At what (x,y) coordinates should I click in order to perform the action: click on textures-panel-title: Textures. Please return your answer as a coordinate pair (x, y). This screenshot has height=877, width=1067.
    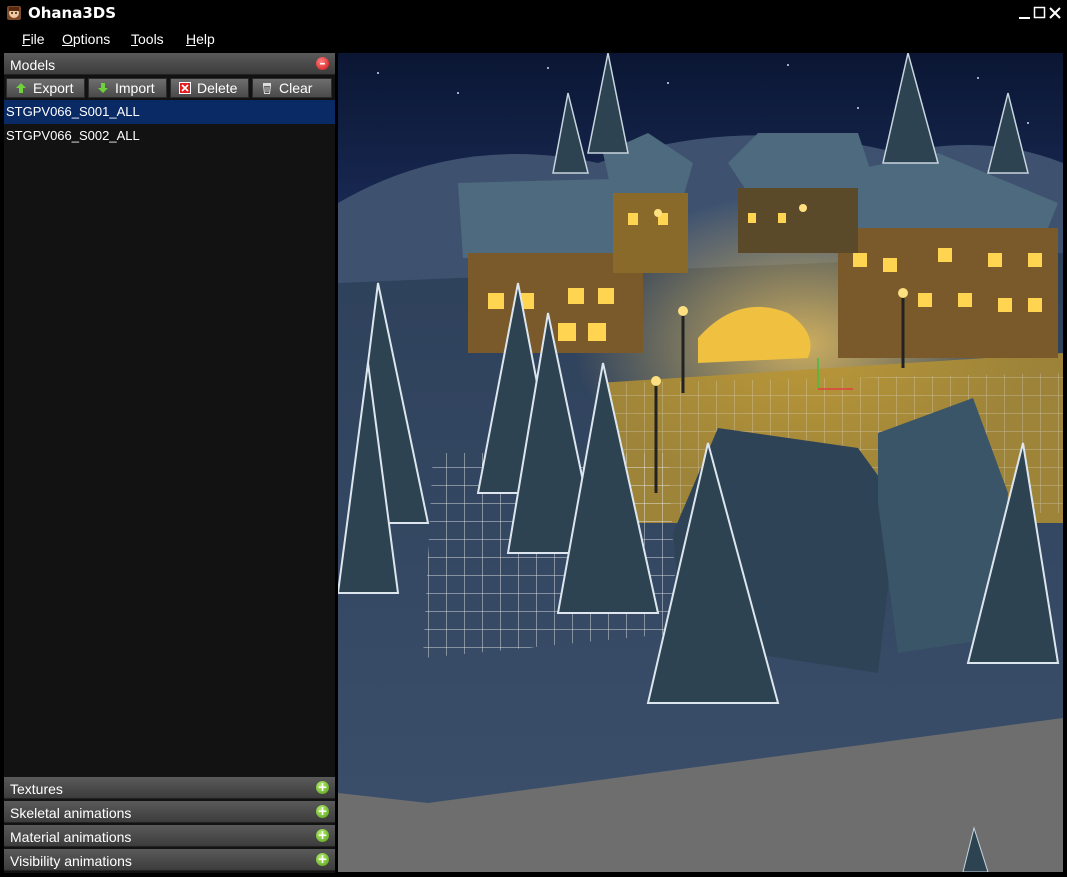
    Looking at the image, I should click on (36, 789).